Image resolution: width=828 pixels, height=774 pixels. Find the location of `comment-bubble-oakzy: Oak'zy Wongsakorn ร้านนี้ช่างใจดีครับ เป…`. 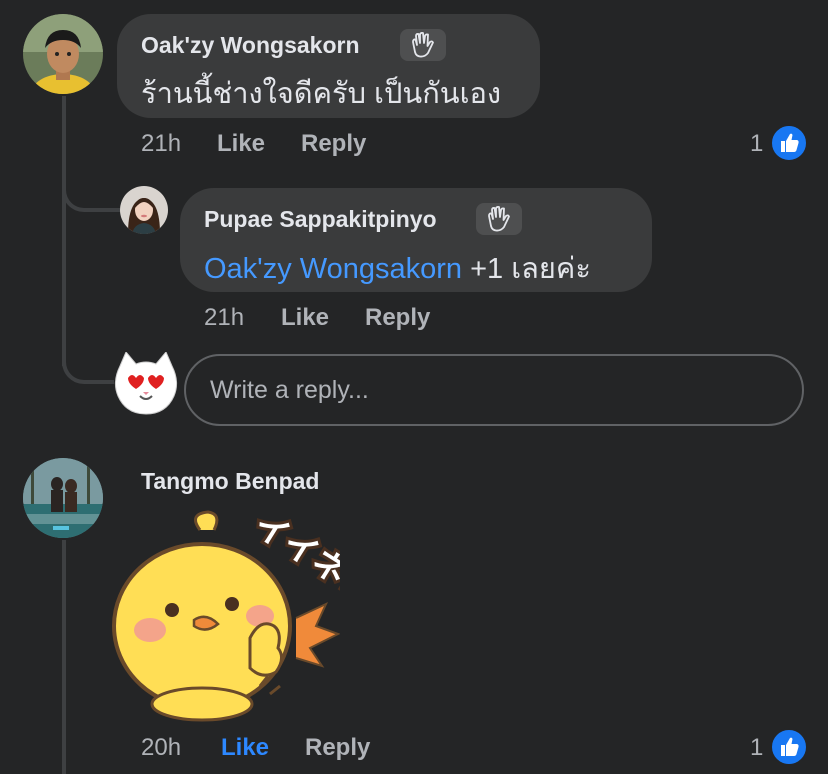

comment-bubble-oakzy: Oak'zy Wongsakorn ร้านนี้ช่างใจดีครับ เป… is located at coordinates (328, 66).